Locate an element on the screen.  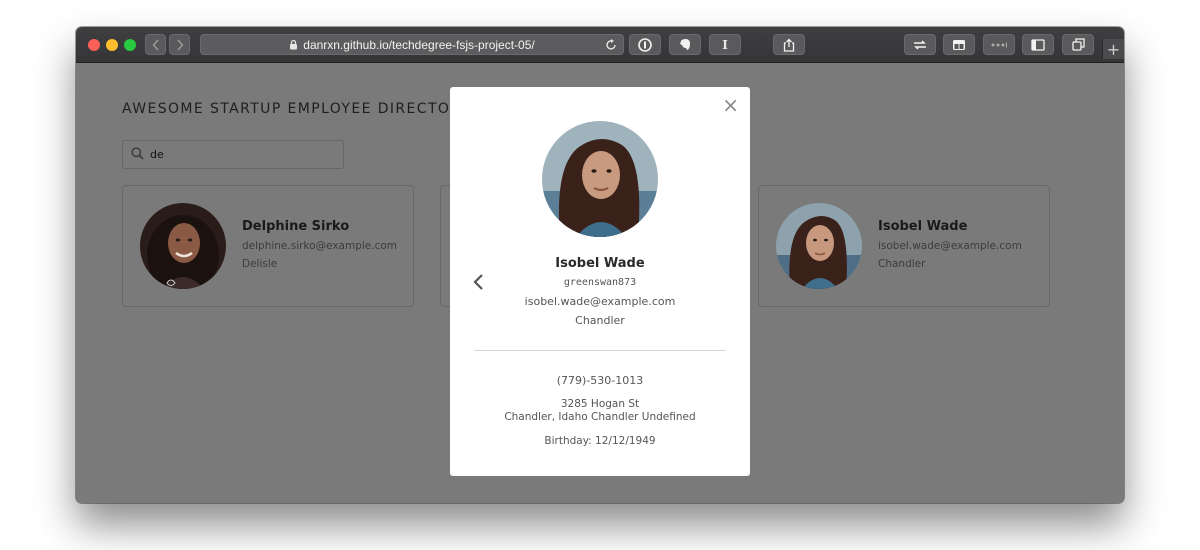
search-box is located at coordinates (233, 154).